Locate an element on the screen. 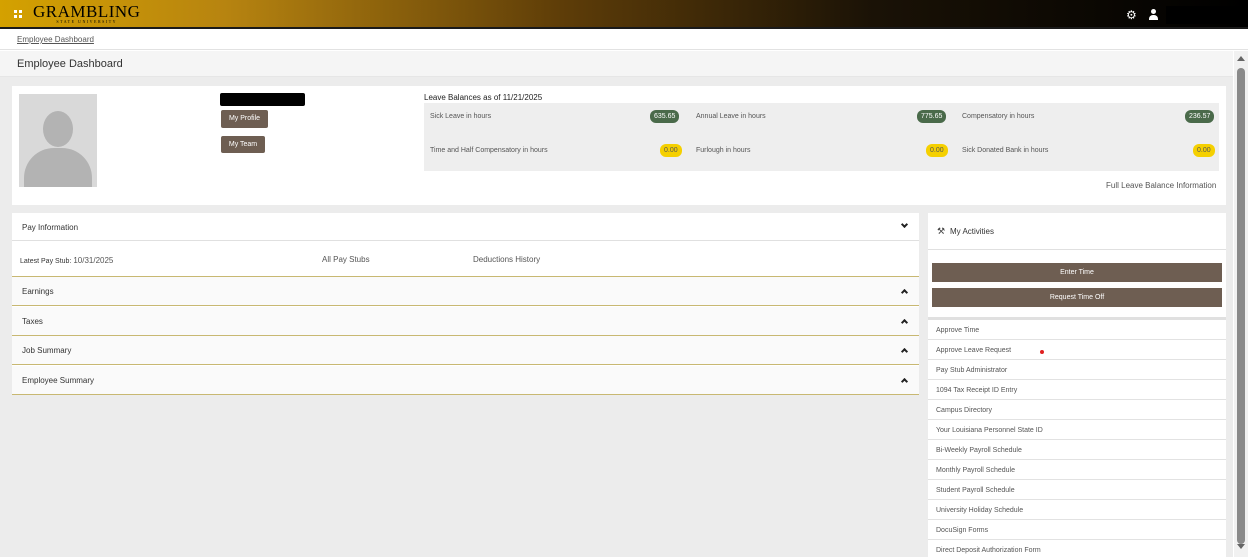 Image resolution: width=1248 pixels, height=557 pixels. leave-label: Sick Donated Bank in hours is located at coordinates (1005, 150).